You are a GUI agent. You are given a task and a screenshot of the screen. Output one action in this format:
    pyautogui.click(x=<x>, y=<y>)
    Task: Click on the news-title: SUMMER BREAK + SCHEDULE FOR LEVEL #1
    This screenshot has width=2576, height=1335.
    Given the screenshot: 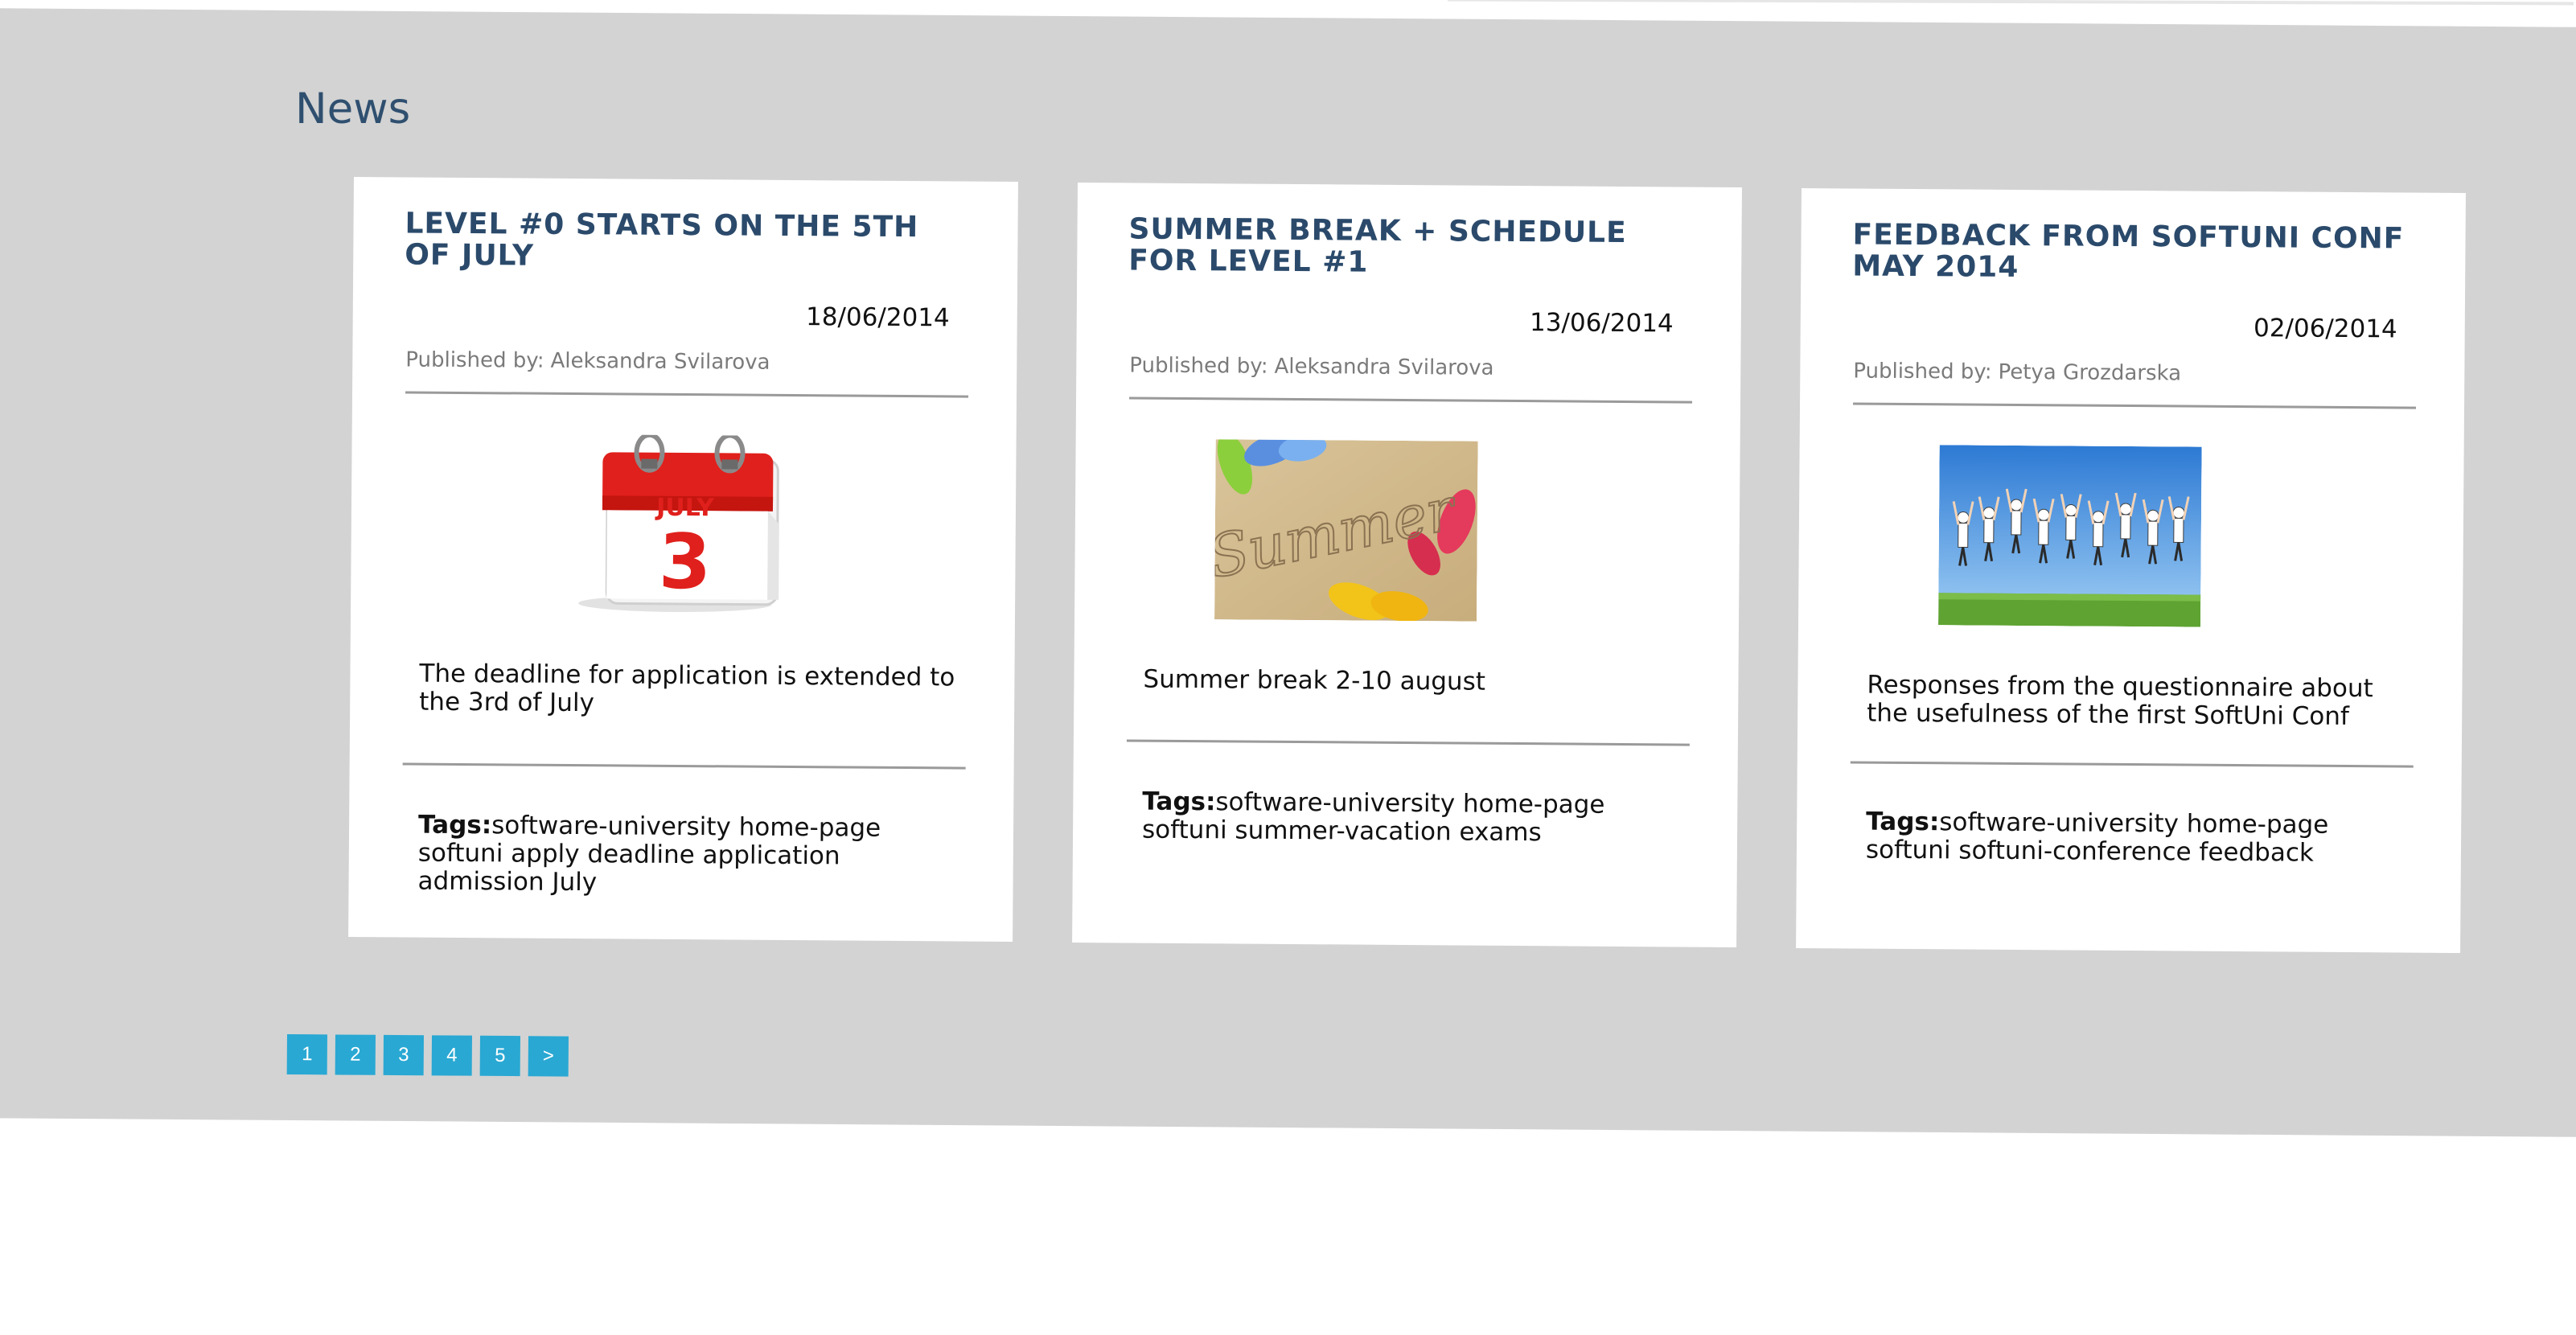 What is the action you would take?
    pyautogui.click(x=1410, y=246)
    